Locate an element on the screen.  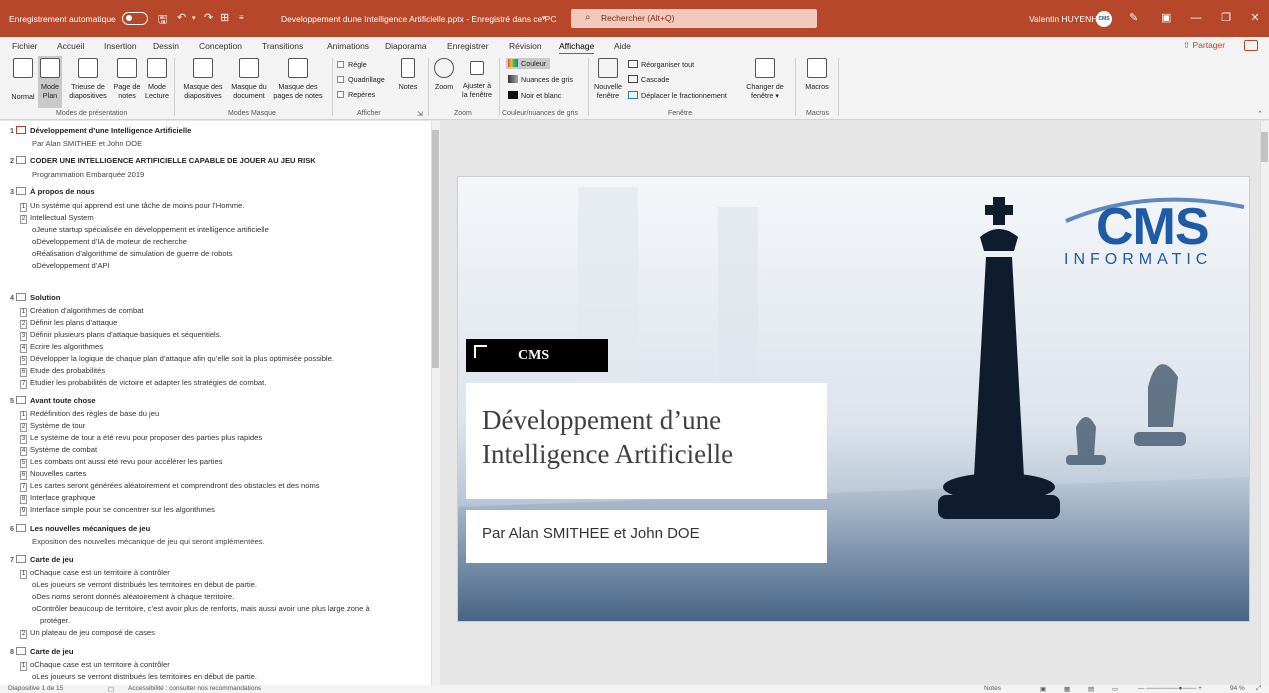
list-item: 6 Etude des probabilités is located at coordinates (62, 371).